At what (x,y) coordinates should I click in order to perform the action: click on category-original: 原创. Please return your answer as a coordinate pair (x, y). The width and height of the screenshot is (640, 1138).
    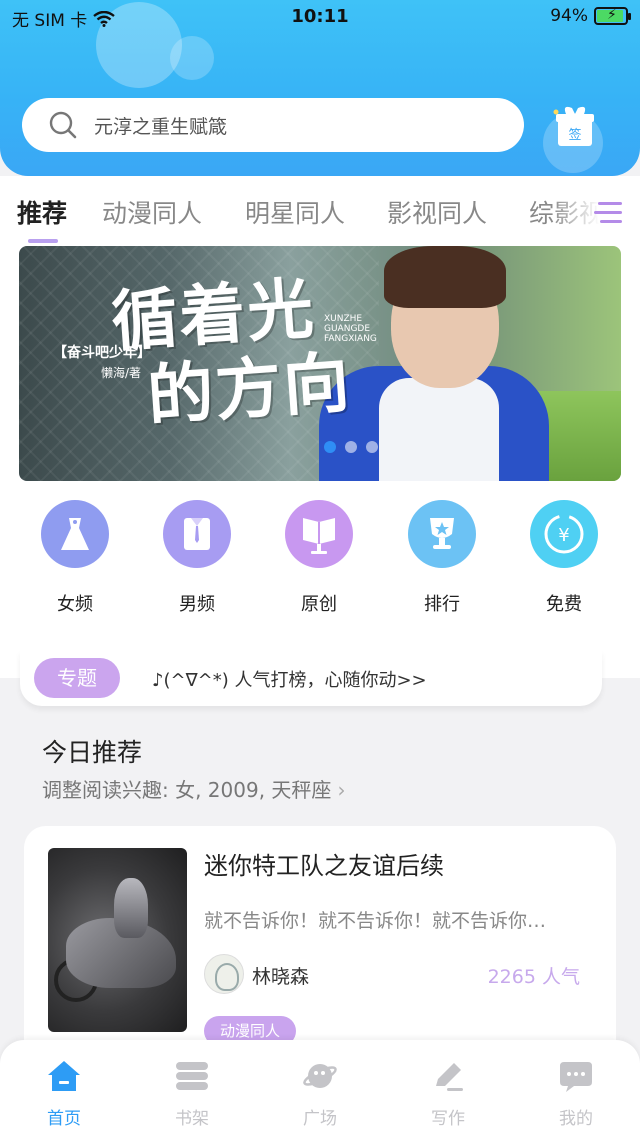
    Looking at the image, I should click on (319, 558).